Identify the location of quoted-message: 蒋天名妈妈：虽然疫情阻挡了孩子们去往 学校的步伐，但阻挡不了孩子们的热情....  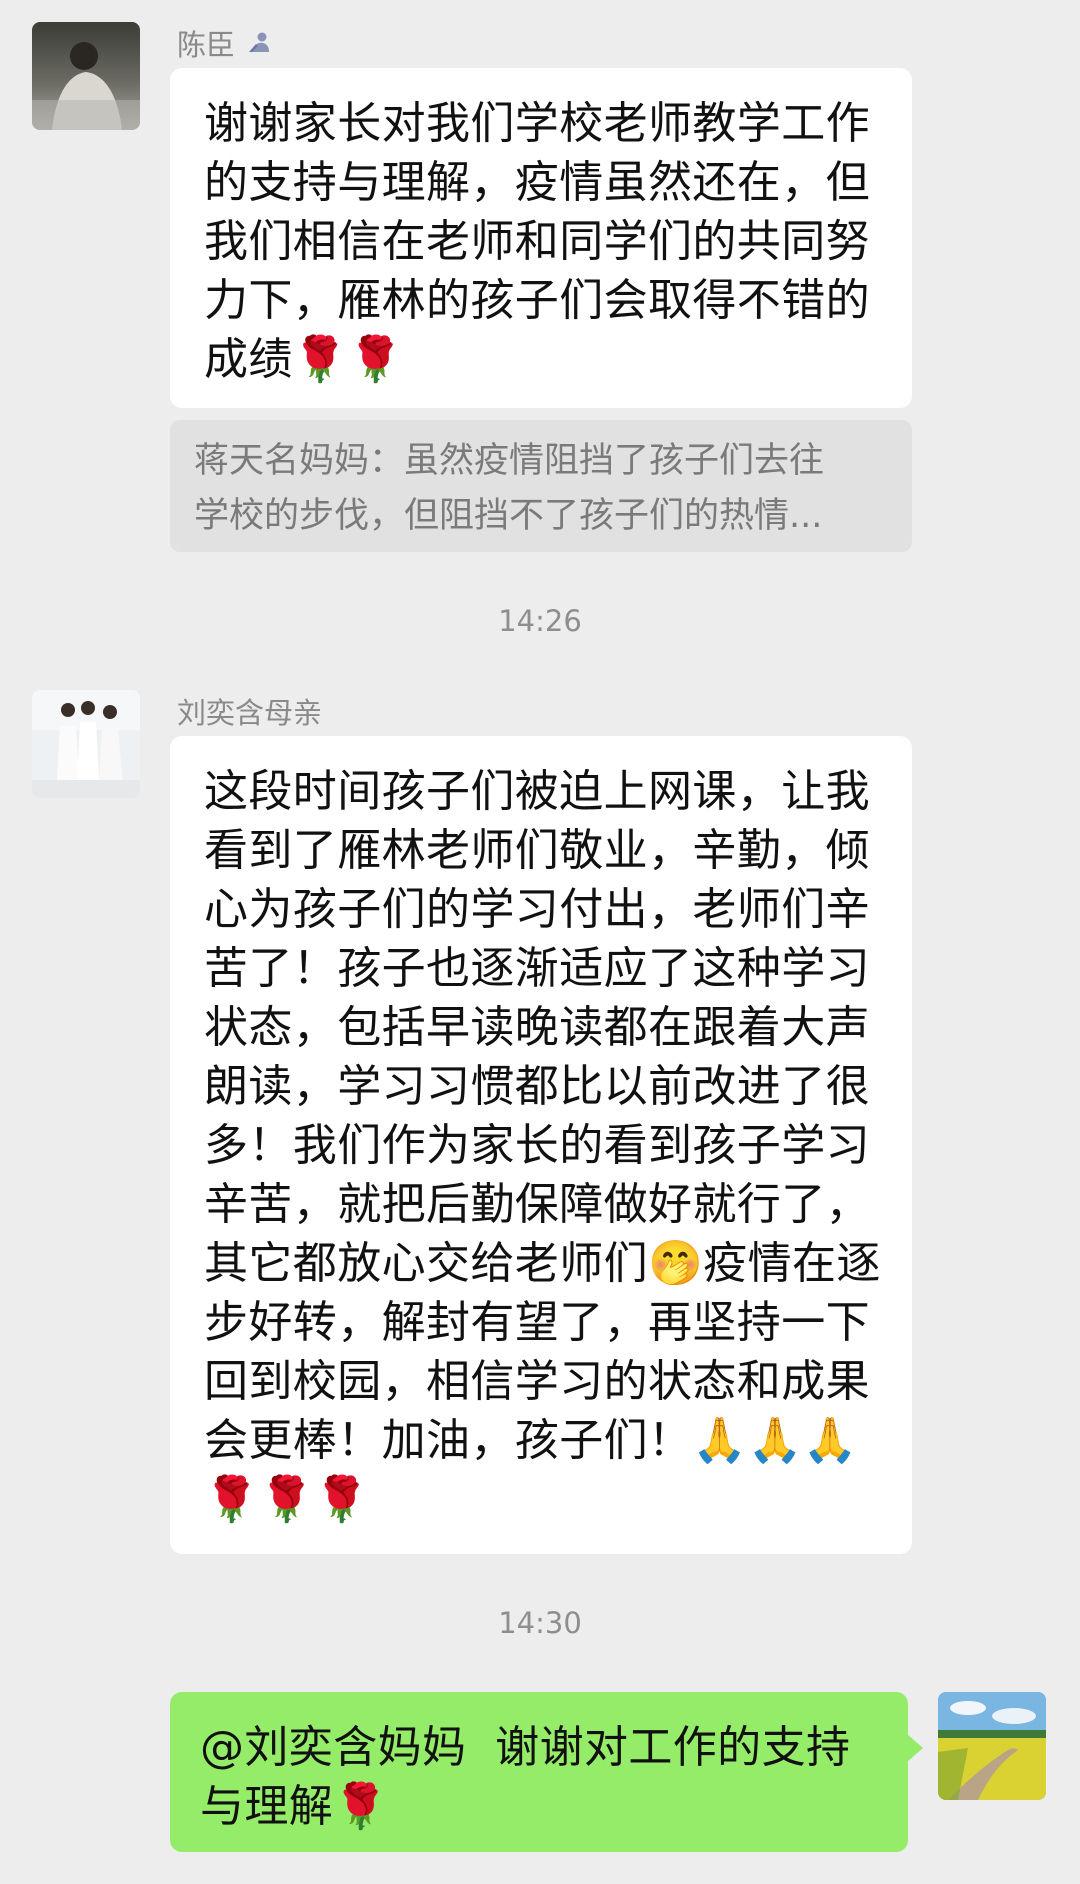
(541, 486).